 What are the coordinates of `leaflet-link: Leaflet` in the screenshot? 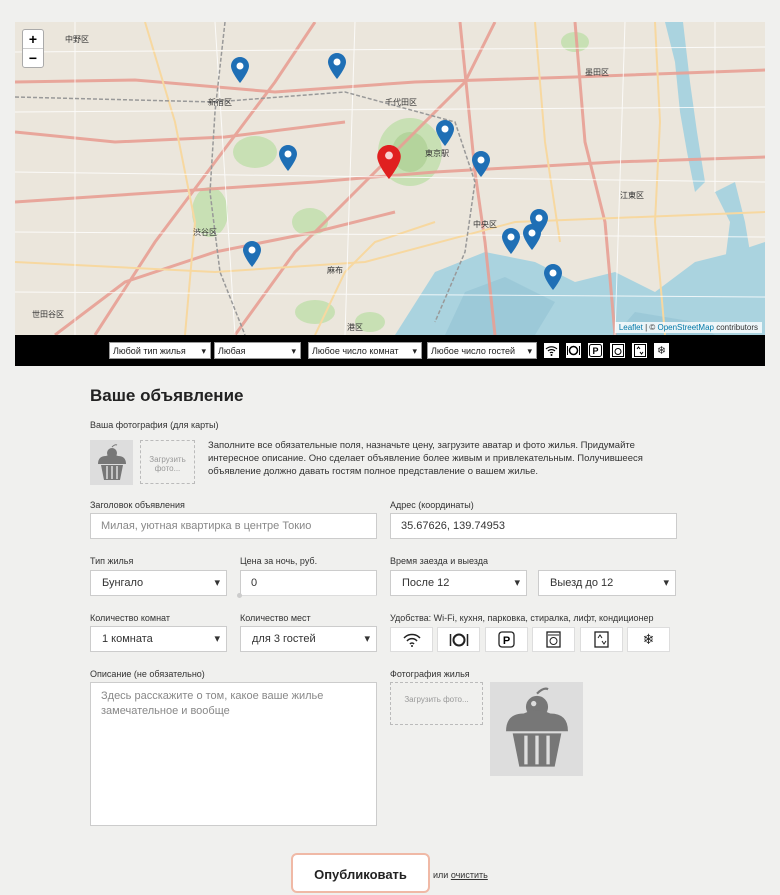 It's located at (631, 327).